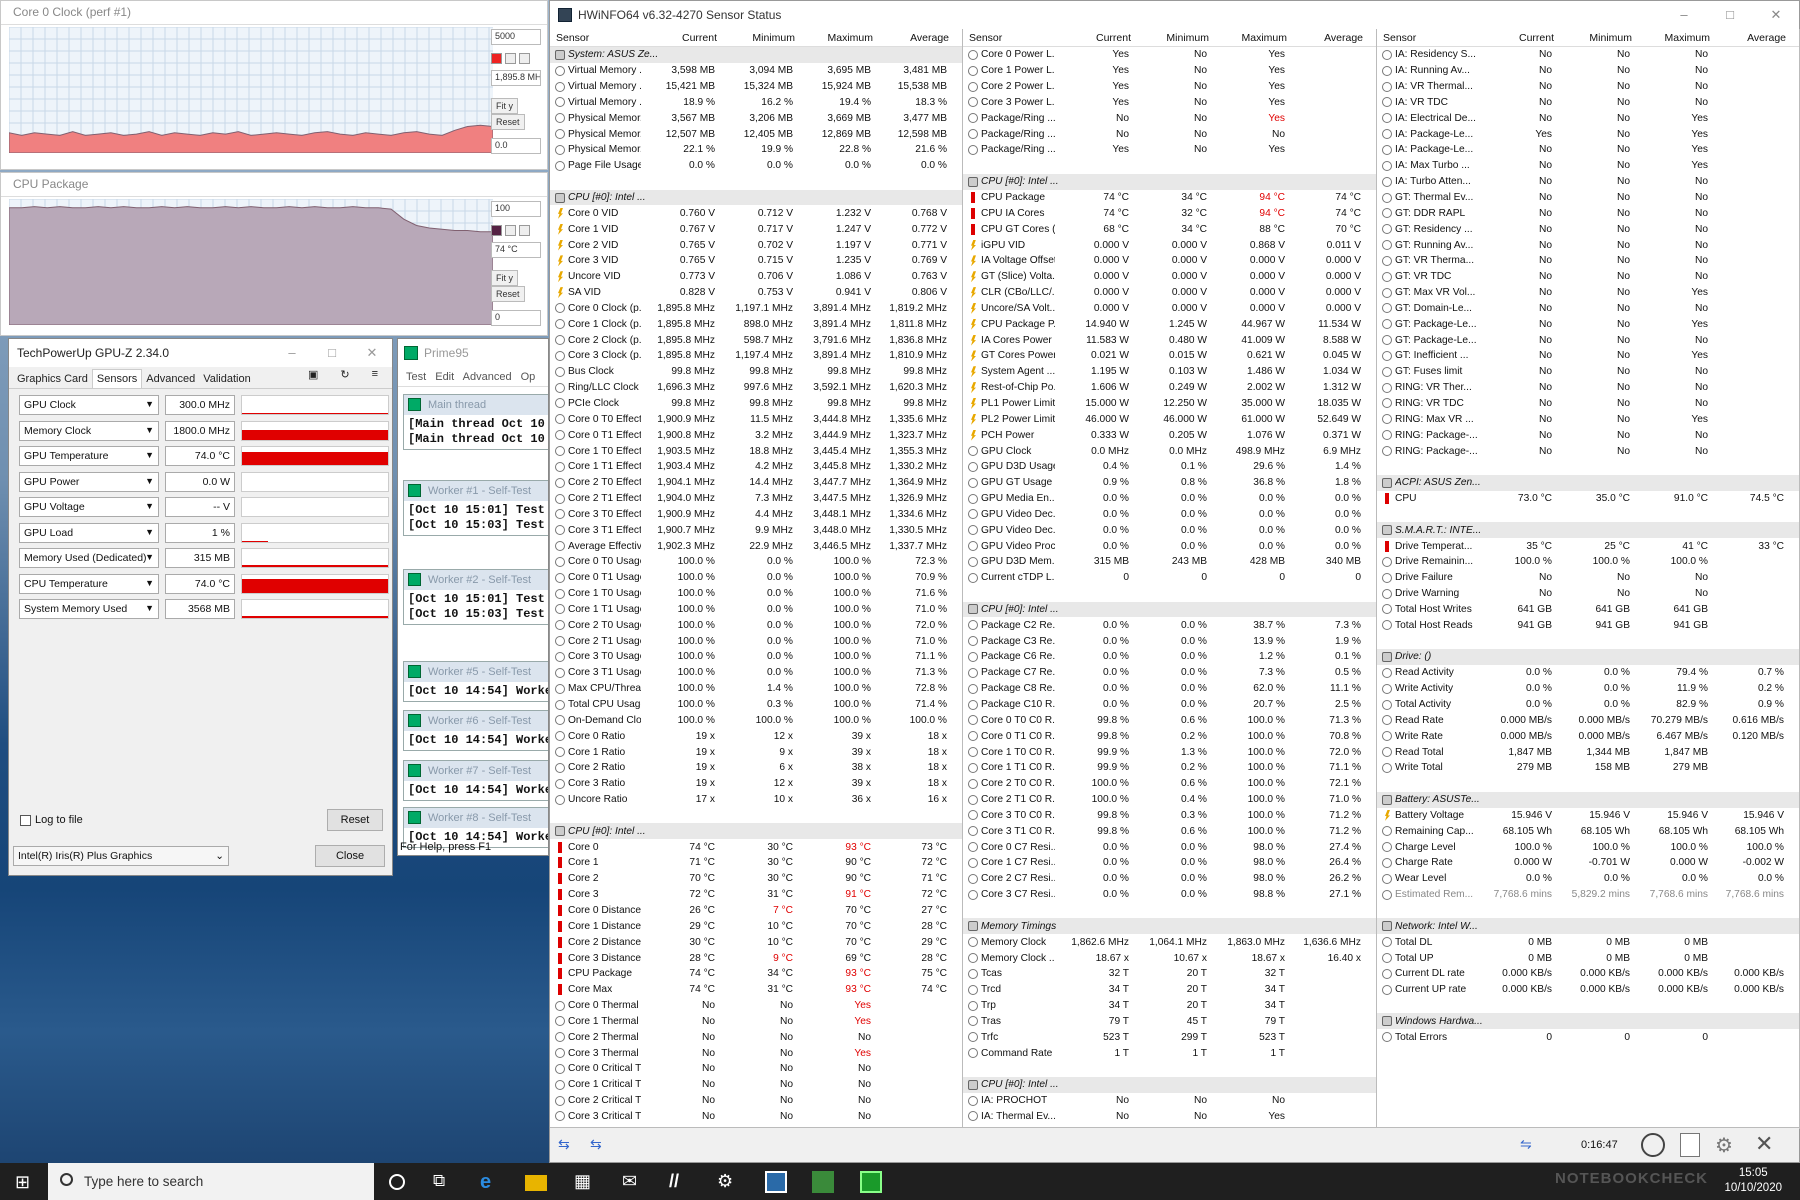  What do you see at coordinates (1588, 372) in the screenshot?
I see `sensor-row: GT: Fuses limit No No No` at bounding box center [1588, 372].